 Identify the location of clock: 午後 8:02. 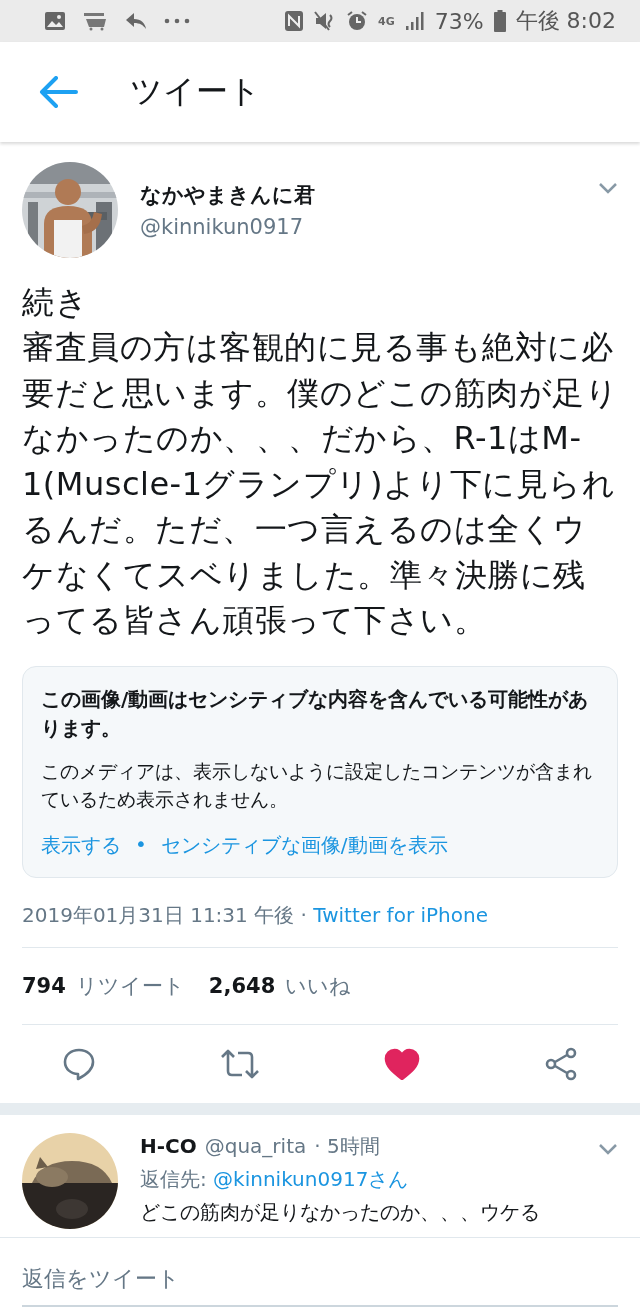
(565, 21).